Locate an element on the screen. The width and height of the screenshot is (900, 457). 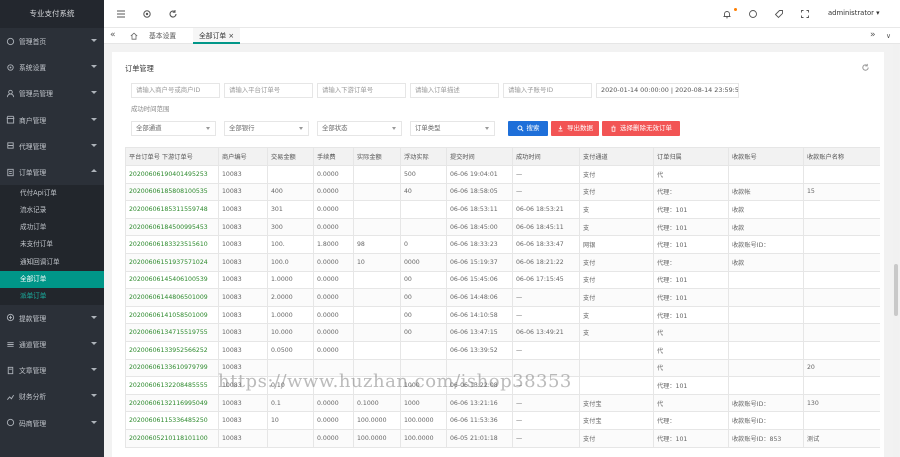
column-header-11: 收款账户名称 is located at coordinates (841, 156).